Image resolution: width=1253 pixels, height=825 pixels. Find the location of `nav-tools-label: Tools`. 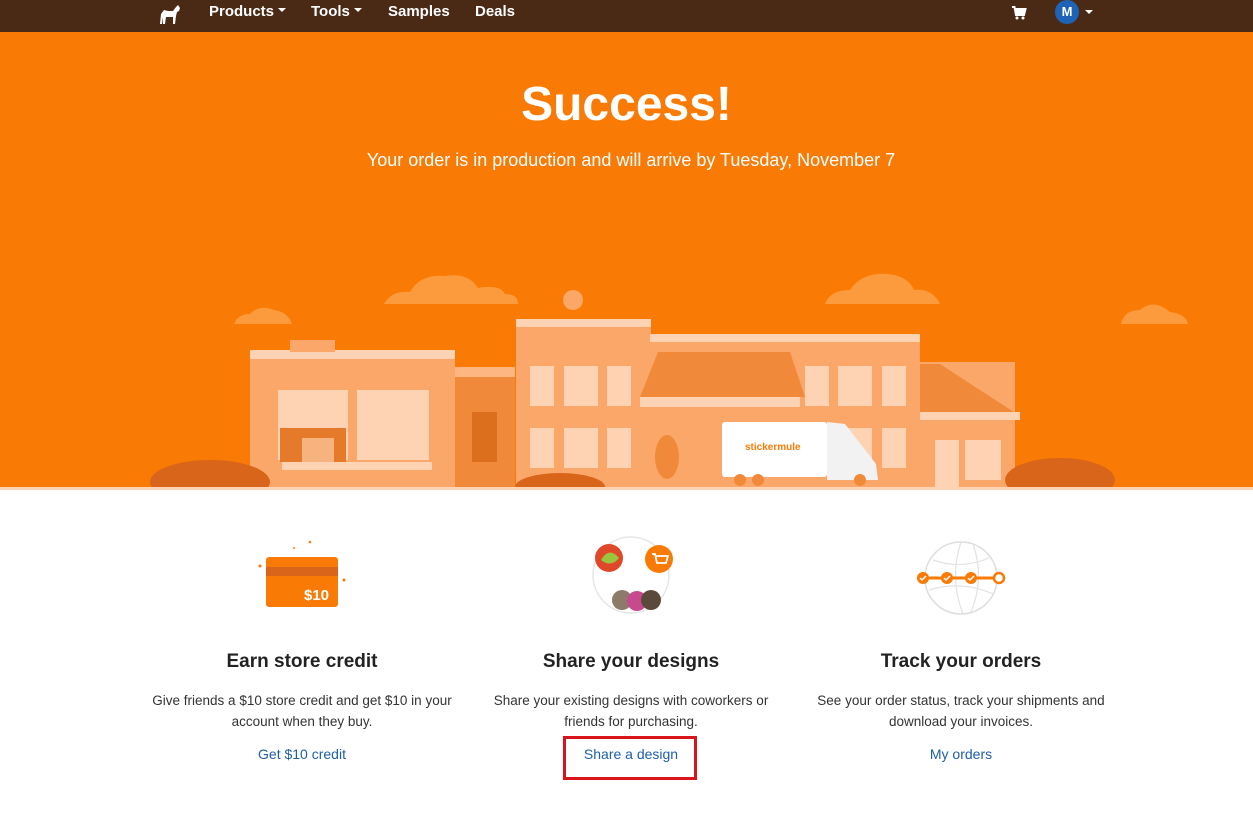

nav-tools-label: Tools is located at coordinates (330, 11).